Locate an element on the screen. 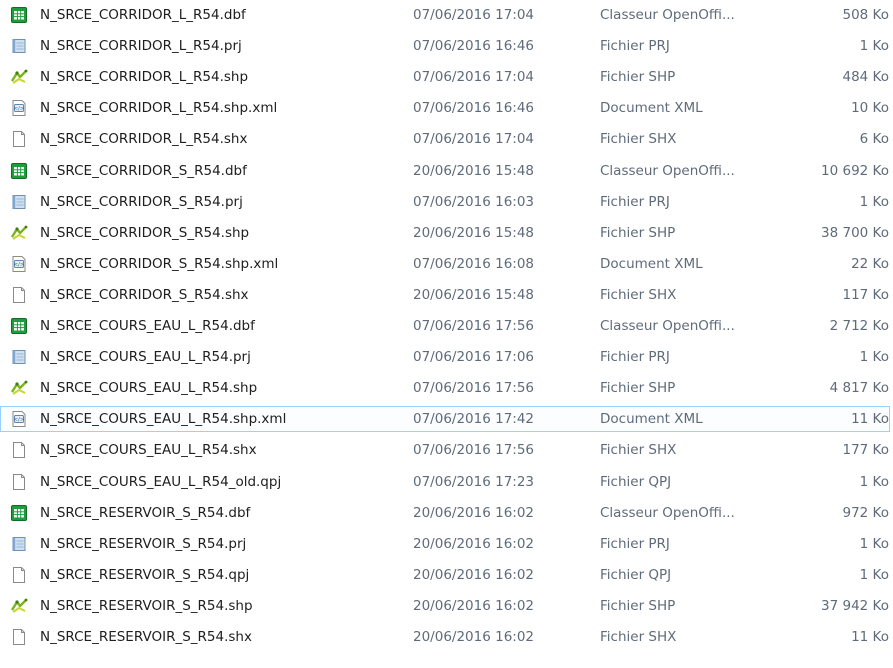 Image resolution: width=893 pixels, height=668 pixels. file-name: N_SRCE_CORRIDOR_L_R54.shp.xml is located at coordinates (159, 108).